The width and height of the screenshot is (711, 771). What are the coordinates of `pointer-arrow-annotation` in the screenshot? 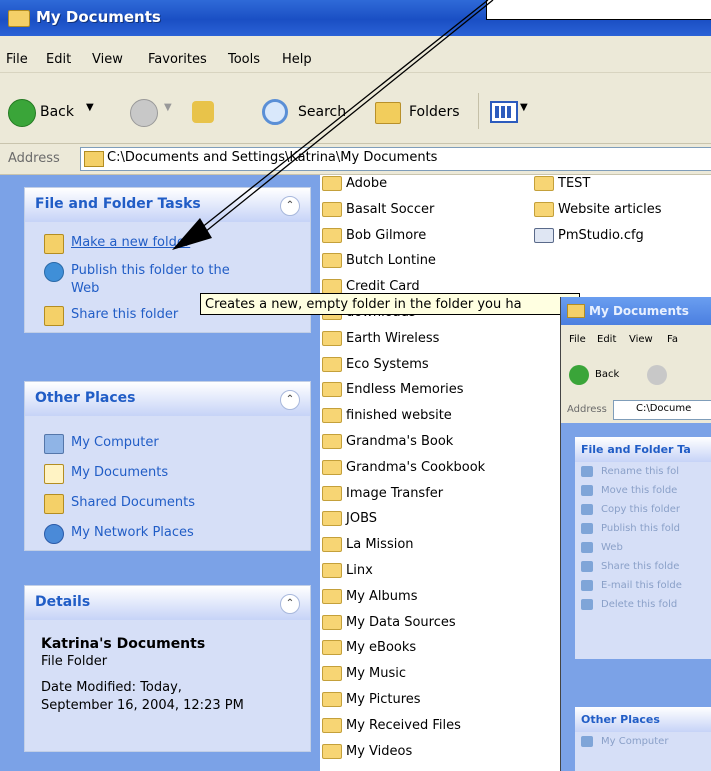 It's located at (333, 125).